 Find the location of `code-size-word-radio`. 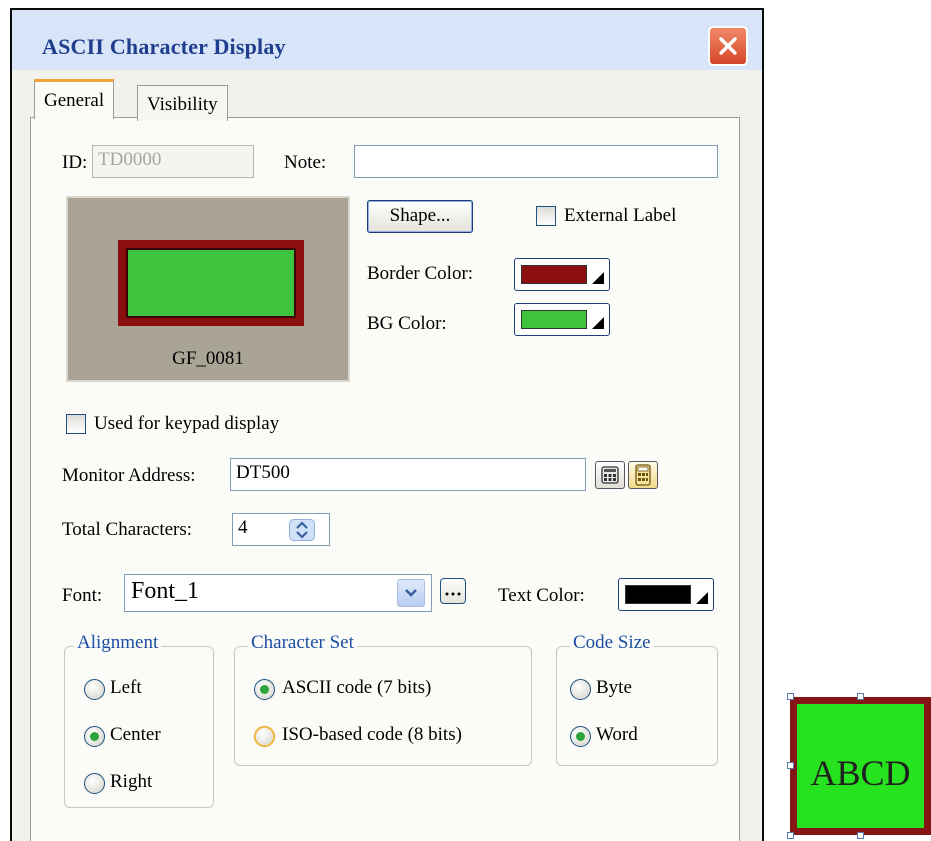

code-size-word-radio is located at coordinates (580, 736).